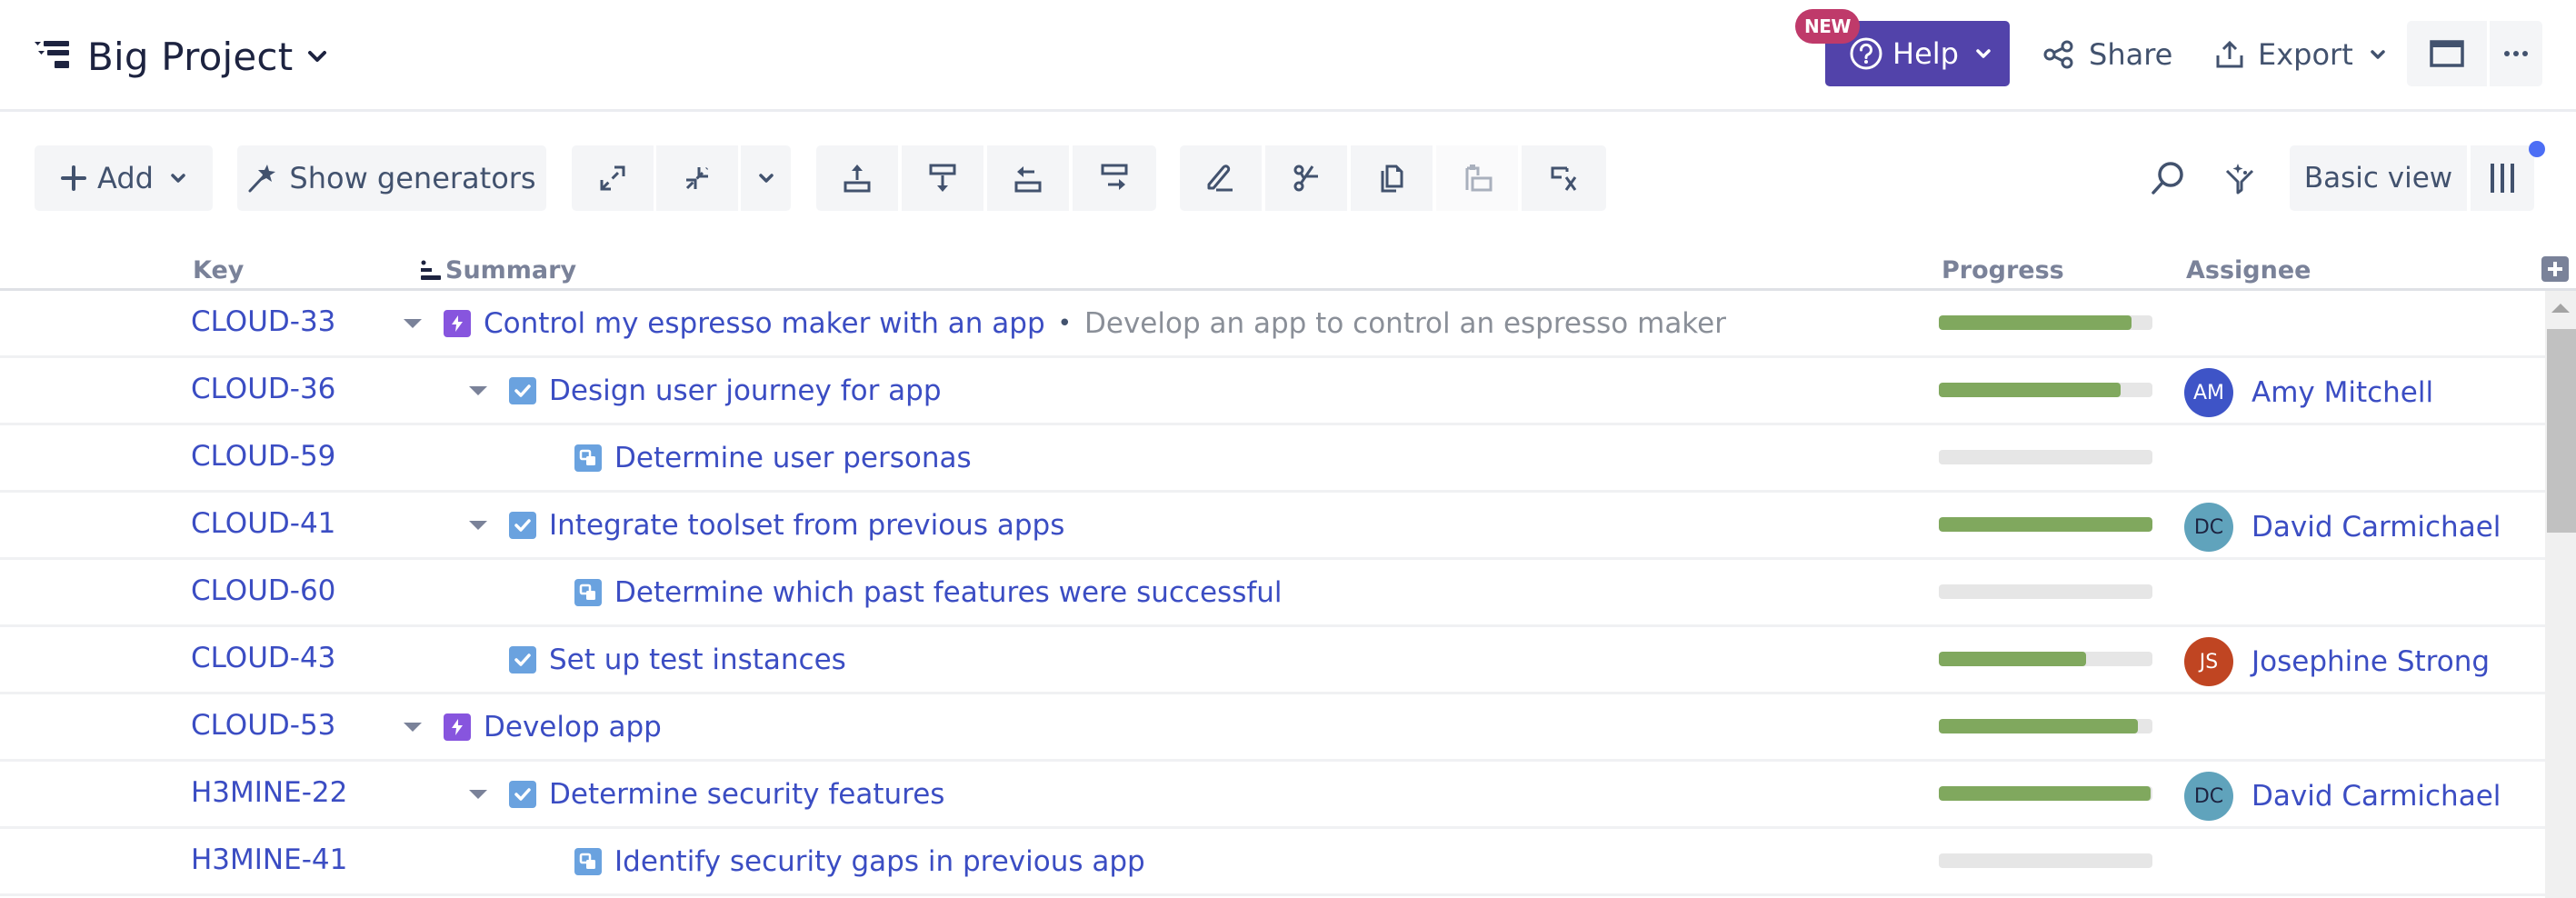  Describe the element at coordinates (74, 178) in the screenshot. I see `plus-icon` at that location.